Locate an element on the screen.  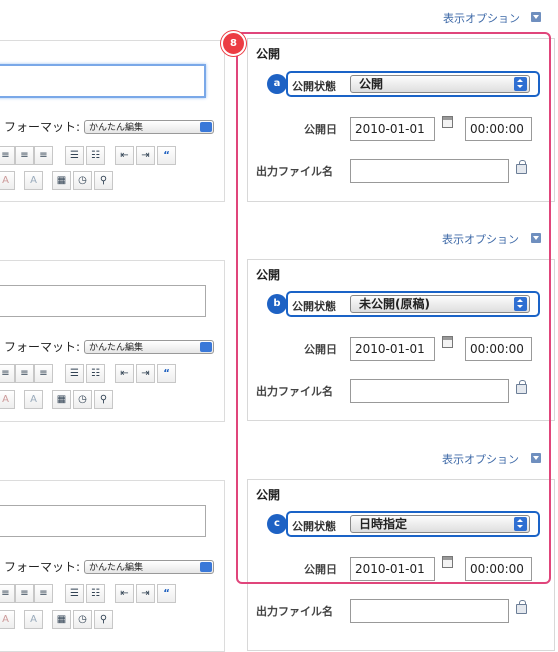
format-label-2: フォーマット: is located at coordinates (42, 347).